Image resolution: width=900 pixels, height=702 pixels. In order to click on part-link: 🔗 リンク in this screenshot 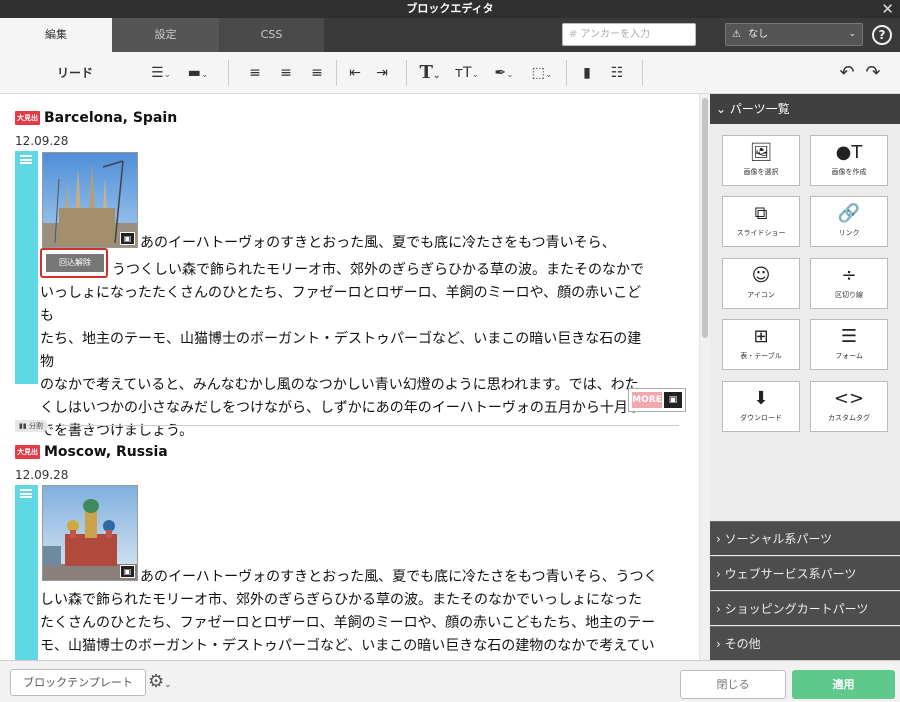, I will do `click(849, 221)`.